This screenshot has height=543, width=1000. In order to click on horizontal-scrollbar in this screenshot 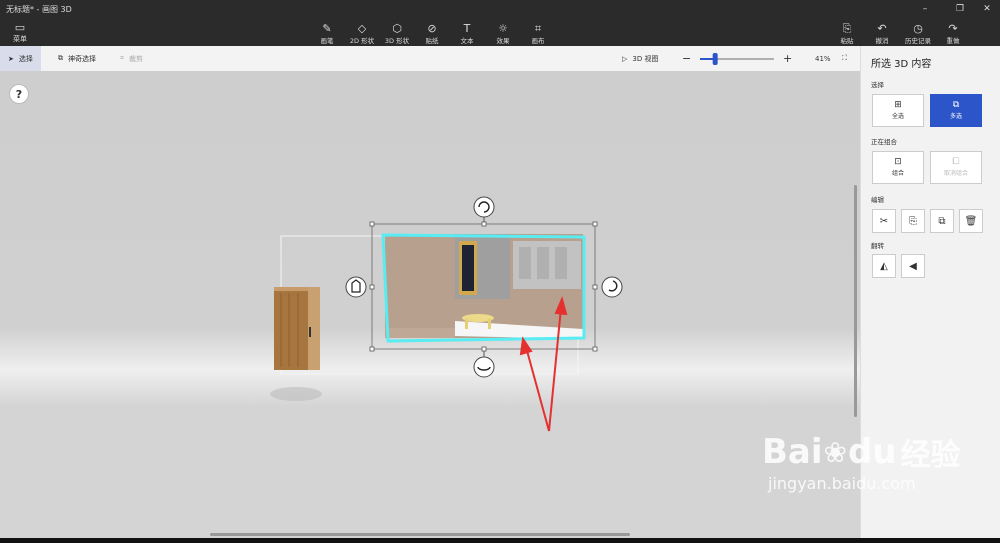, I will do `click(420, 534)`.